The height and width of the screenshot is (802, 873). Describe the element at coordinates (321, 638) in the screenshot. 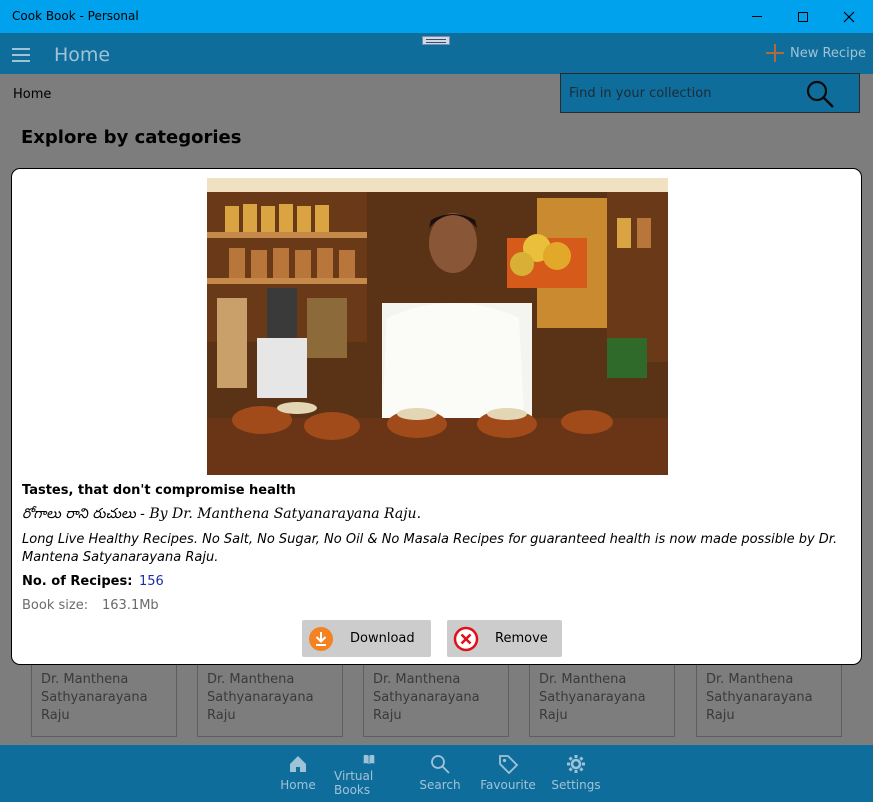

I see `download-icon` at that location.